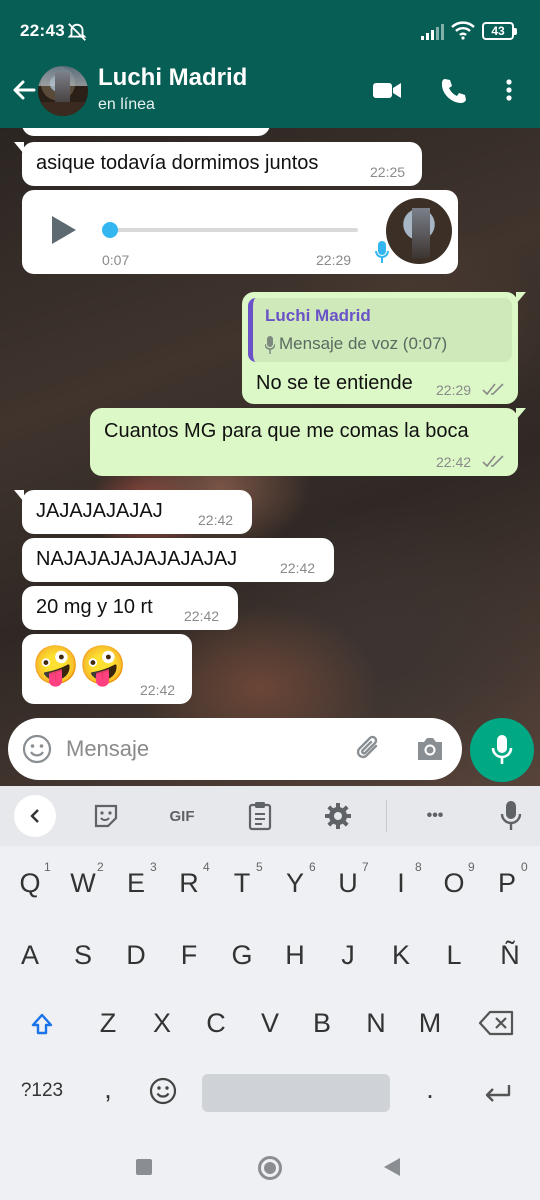  I want to click on key-enye: Ñ, so click(510, 955).